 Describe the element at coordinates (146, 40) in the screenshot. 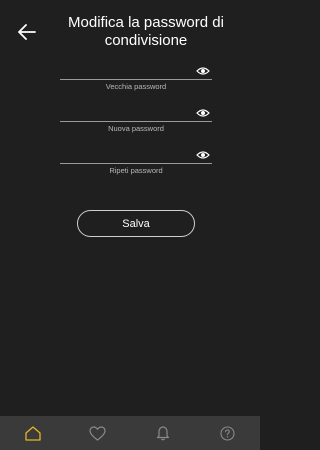

I see `page-title-line-2: condivisione` at that location.